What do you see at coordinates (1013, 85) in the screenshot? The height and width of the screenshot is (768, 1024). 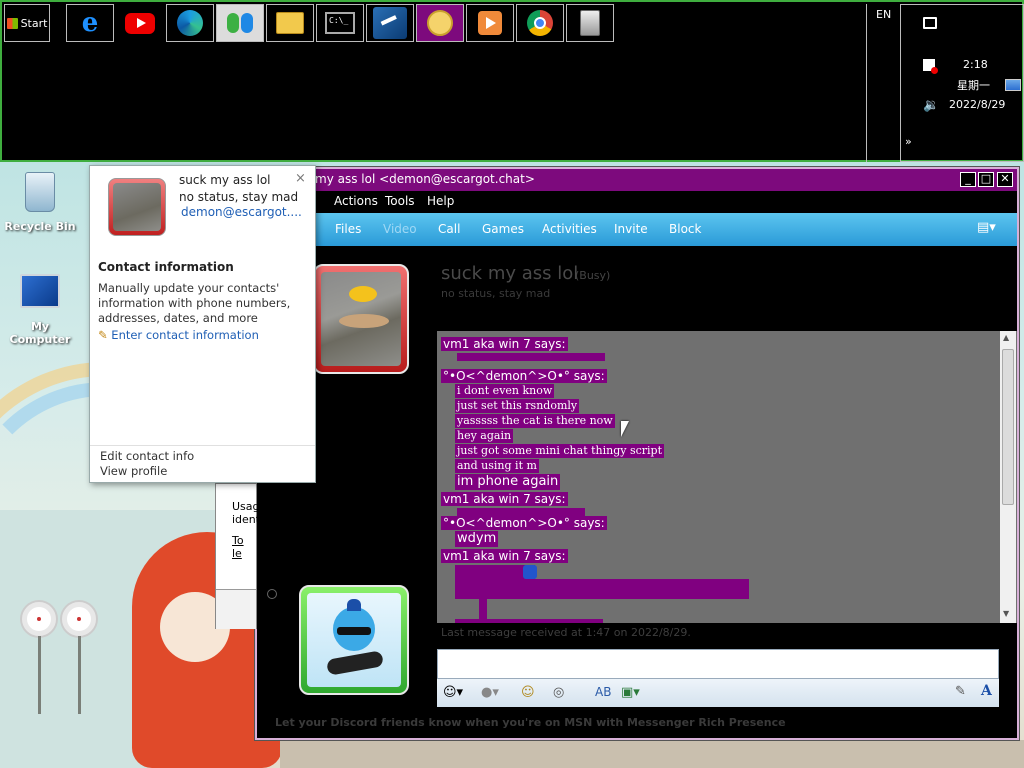 I see `show-desktop-icon` at bounding box center [1013, 85].